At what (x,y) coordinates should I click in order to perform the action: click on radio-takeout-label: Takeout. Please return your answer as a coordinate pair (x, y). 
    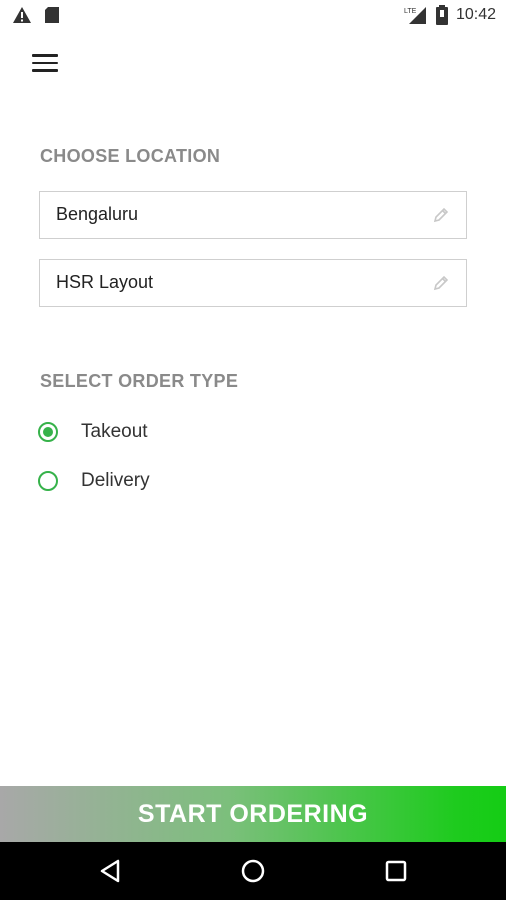
    Looking at the image, I should click on (114, 431).